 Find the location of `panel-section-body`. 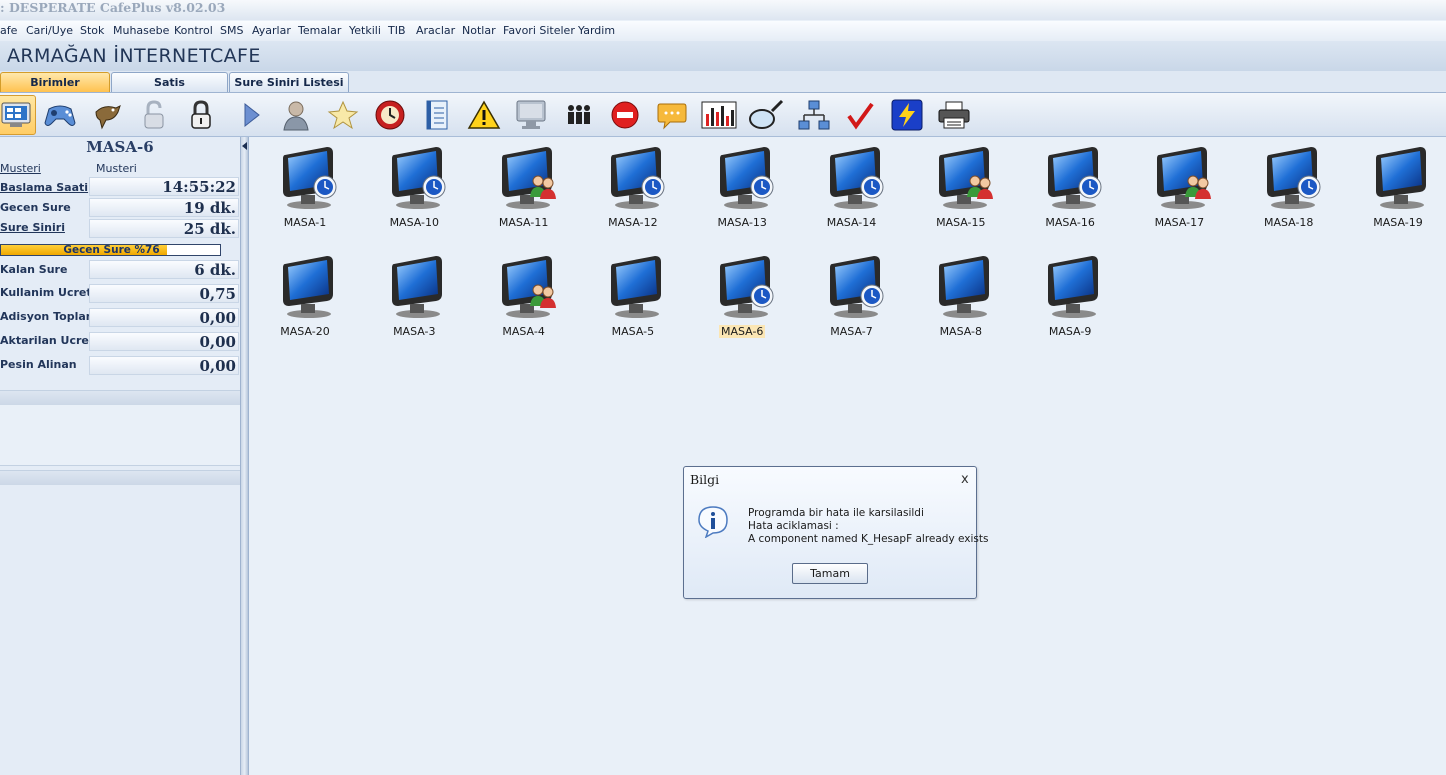

panel-section-body is located at coordinates (120, 435).